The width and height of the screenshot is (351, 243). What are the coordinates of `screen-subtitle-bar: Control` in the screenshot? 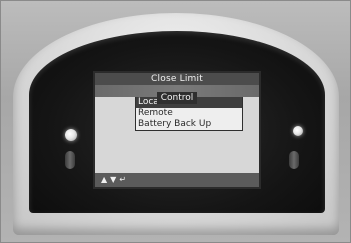 It's located at (177, 94).